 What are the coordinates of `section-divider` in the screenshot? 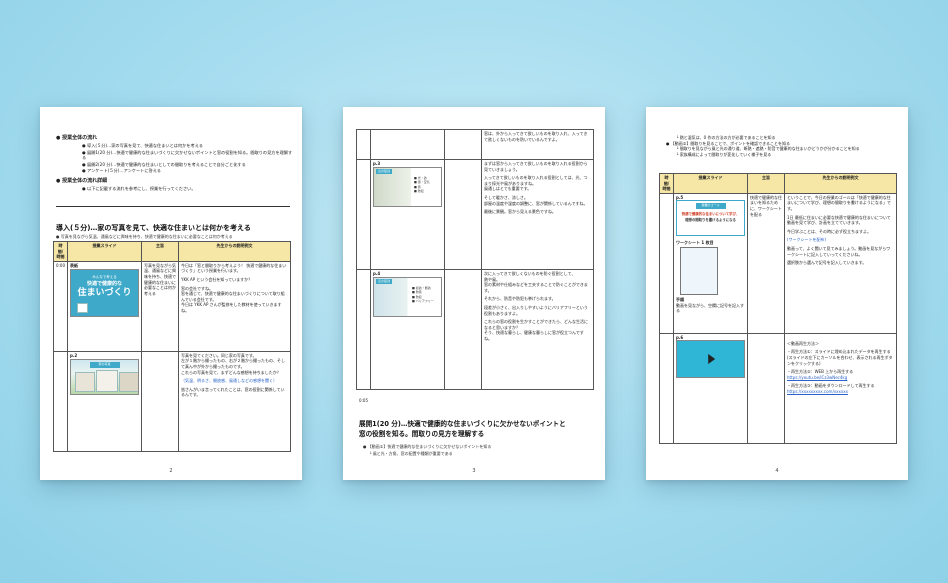 It's located at (173, 206).